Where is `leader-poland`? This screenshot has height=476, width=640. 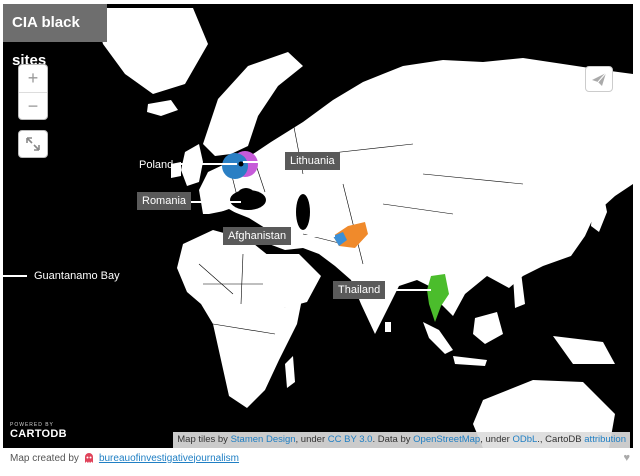
leader-poland is located at coordinates (208, 164).